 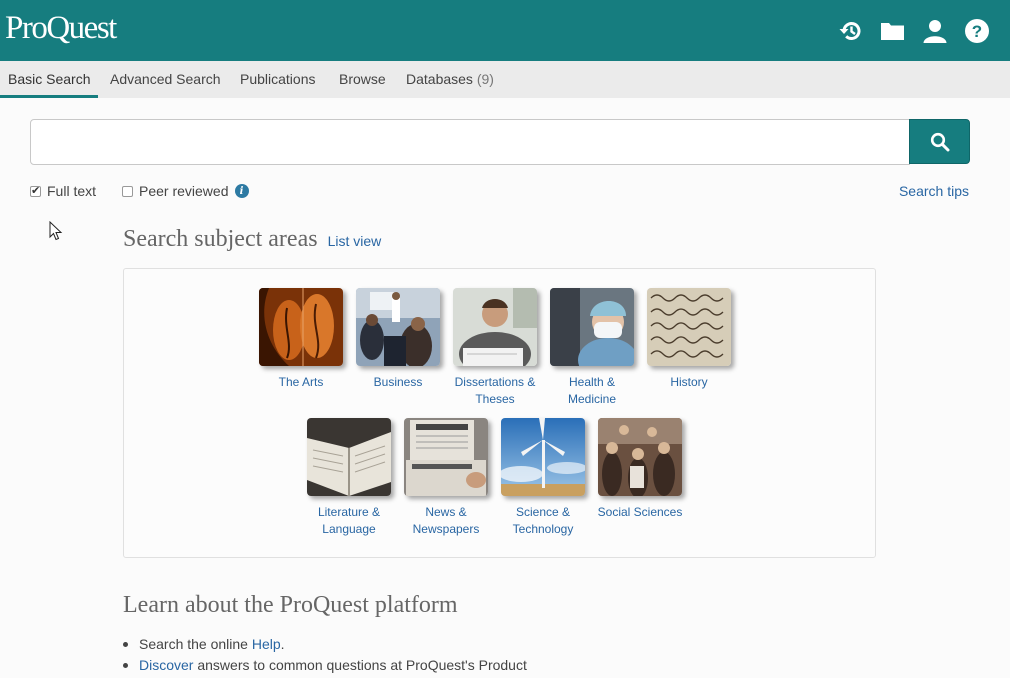 I want to click on help-icon: ?, so click(x=977, y=31).